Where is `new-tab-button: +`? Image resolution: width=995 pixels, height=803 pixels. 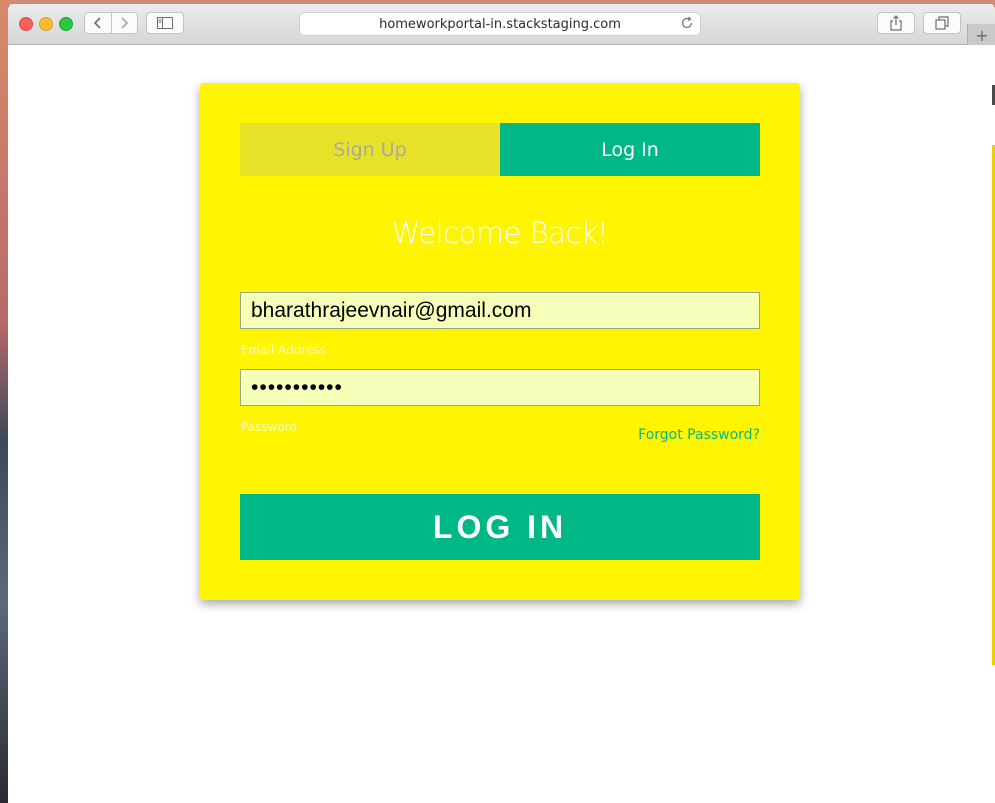
new-tab-button: + is located at coordinates (981, 35).